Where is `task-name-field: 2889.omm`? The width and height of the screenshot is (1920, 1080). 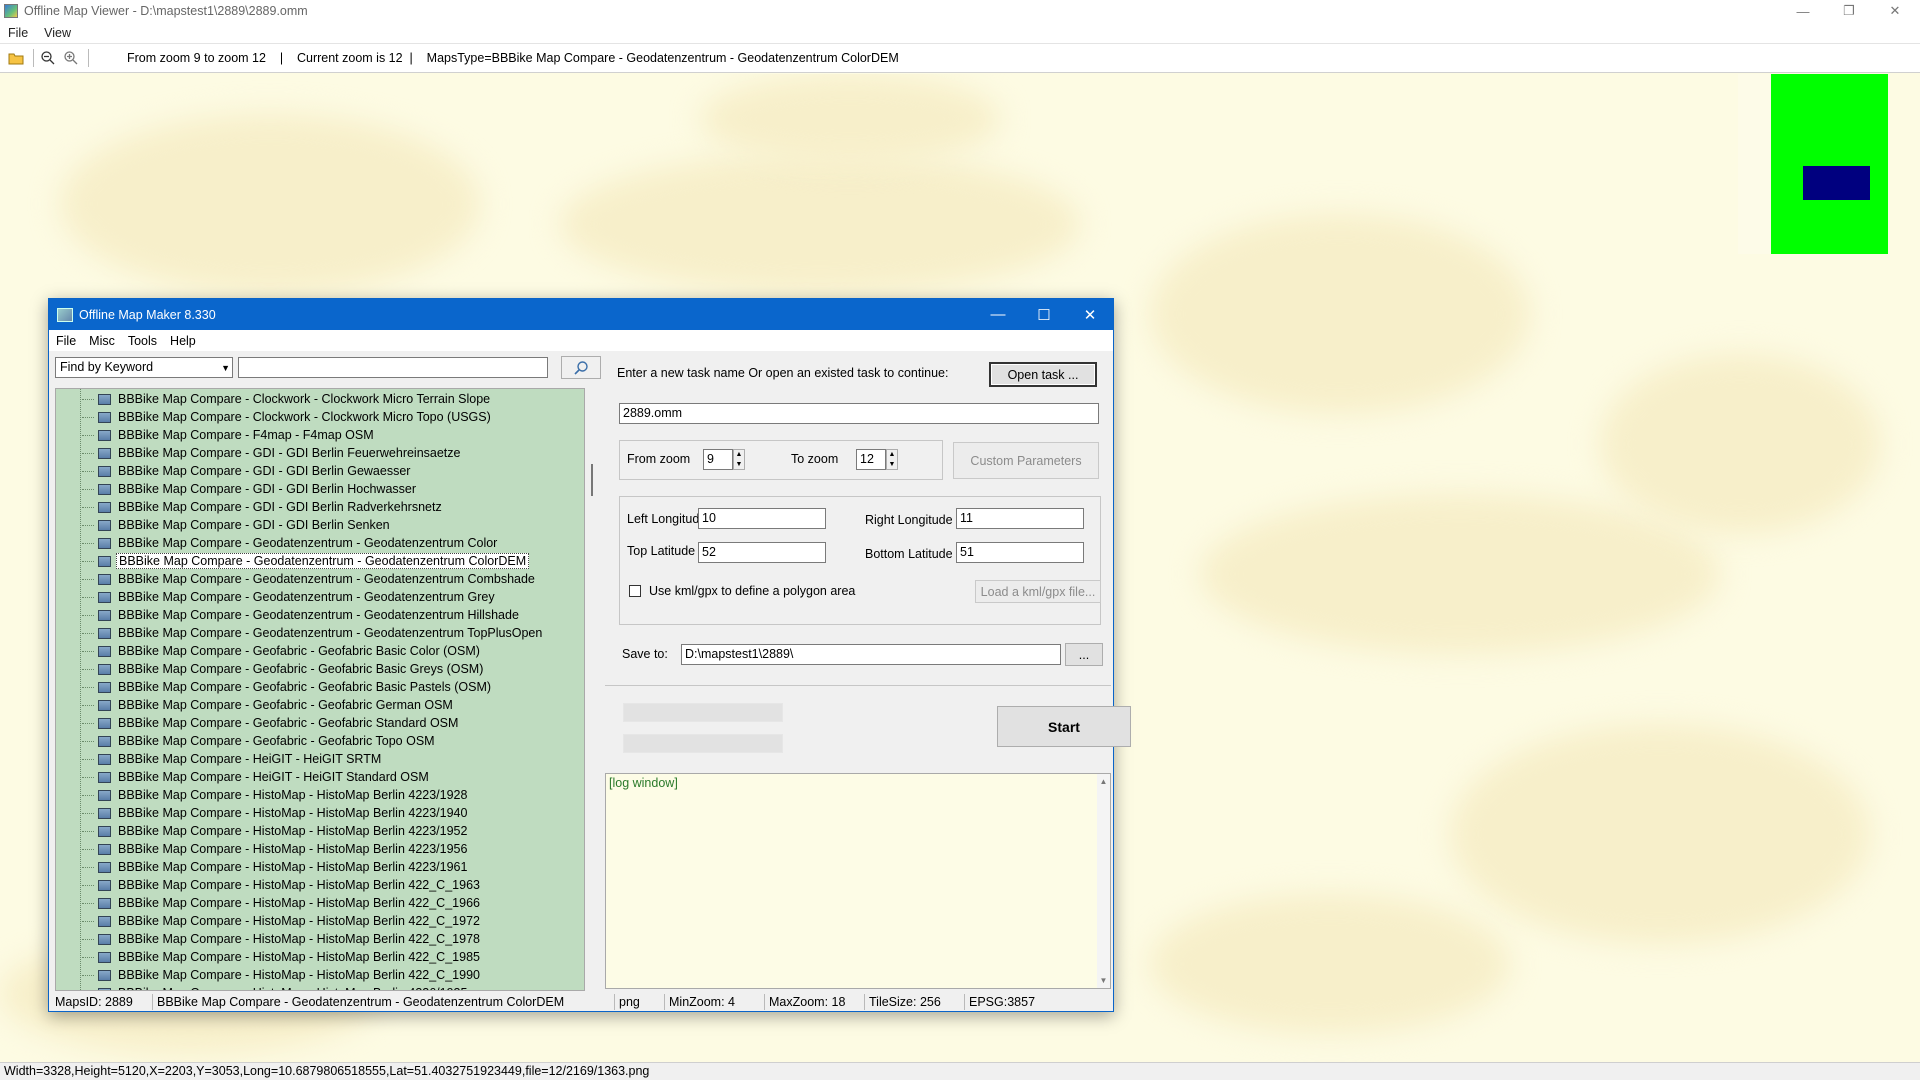 task-name-field: 2889.omm is located at coordinates (859, 413).